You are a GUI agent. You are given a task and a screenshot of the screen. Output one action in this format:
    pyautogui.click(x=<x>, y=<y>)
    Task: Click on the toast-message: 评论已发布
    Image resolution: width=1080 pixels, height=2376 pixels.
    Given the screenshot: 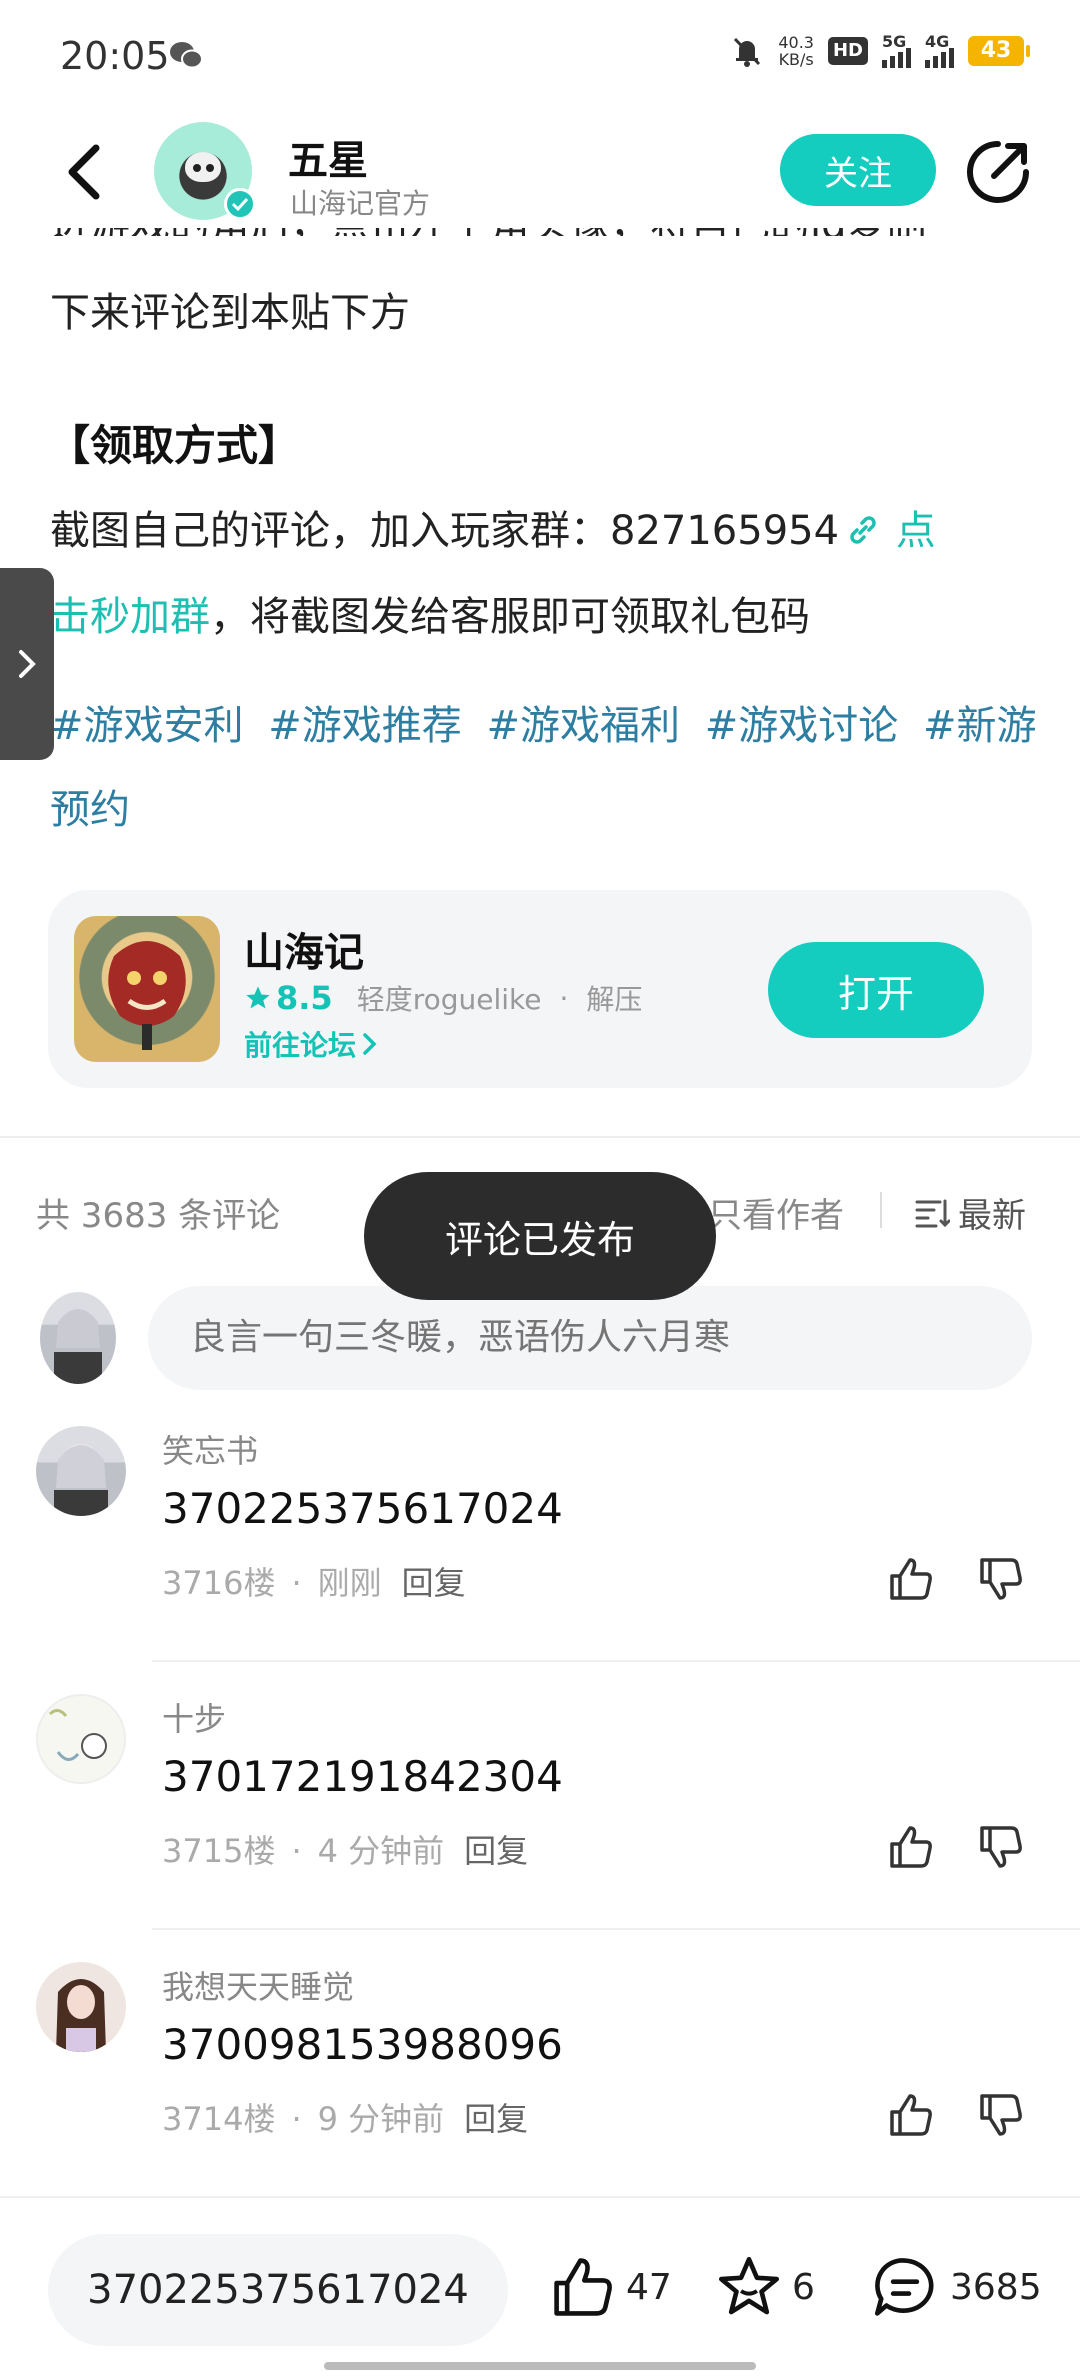 What is the action you would take?
    pyautogui.click(x=540, y=1236)
    